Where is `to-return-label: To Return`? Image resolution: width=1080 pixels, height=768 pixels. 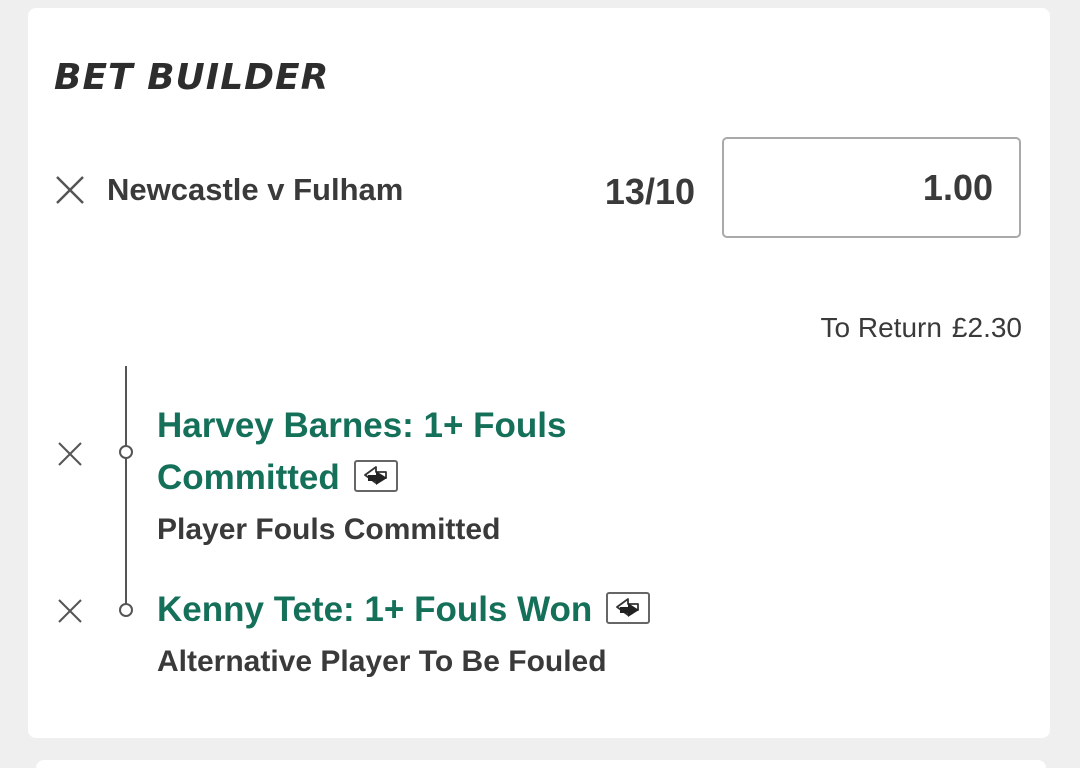
to-return-label: To Return is located at coordinates (881, 327).